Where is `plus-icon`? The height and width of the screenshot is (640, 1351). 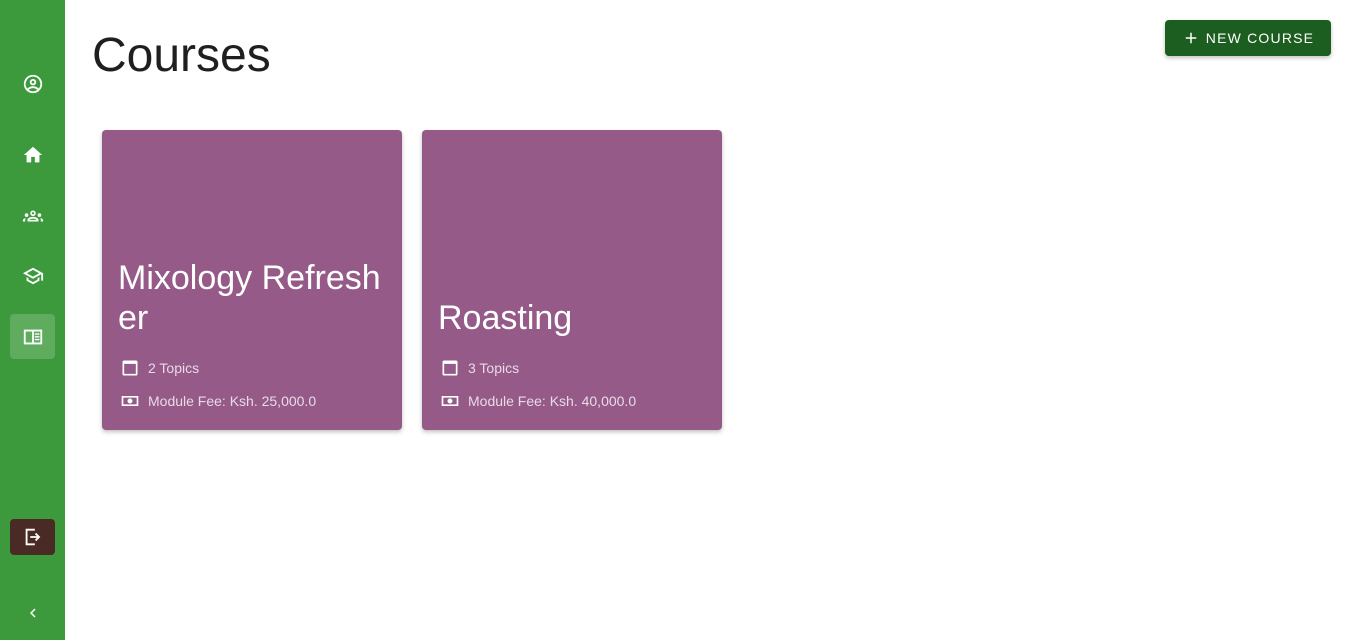 plus-icon is located at coordinates (1191, 38).